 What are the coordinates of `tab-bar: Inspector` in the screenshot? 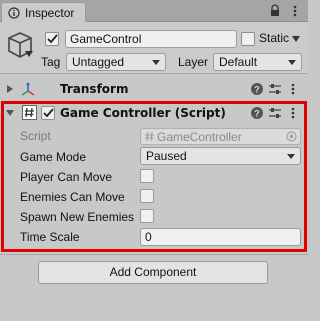 It's located at (154, 11).